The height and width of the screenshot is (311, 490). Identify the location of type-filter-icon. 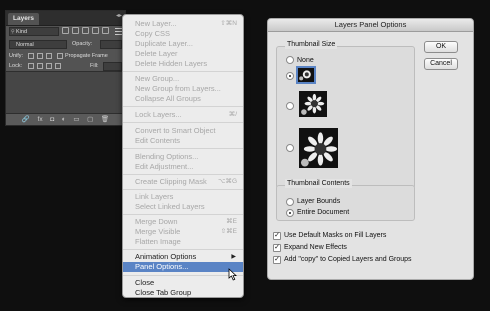
(85, 30).